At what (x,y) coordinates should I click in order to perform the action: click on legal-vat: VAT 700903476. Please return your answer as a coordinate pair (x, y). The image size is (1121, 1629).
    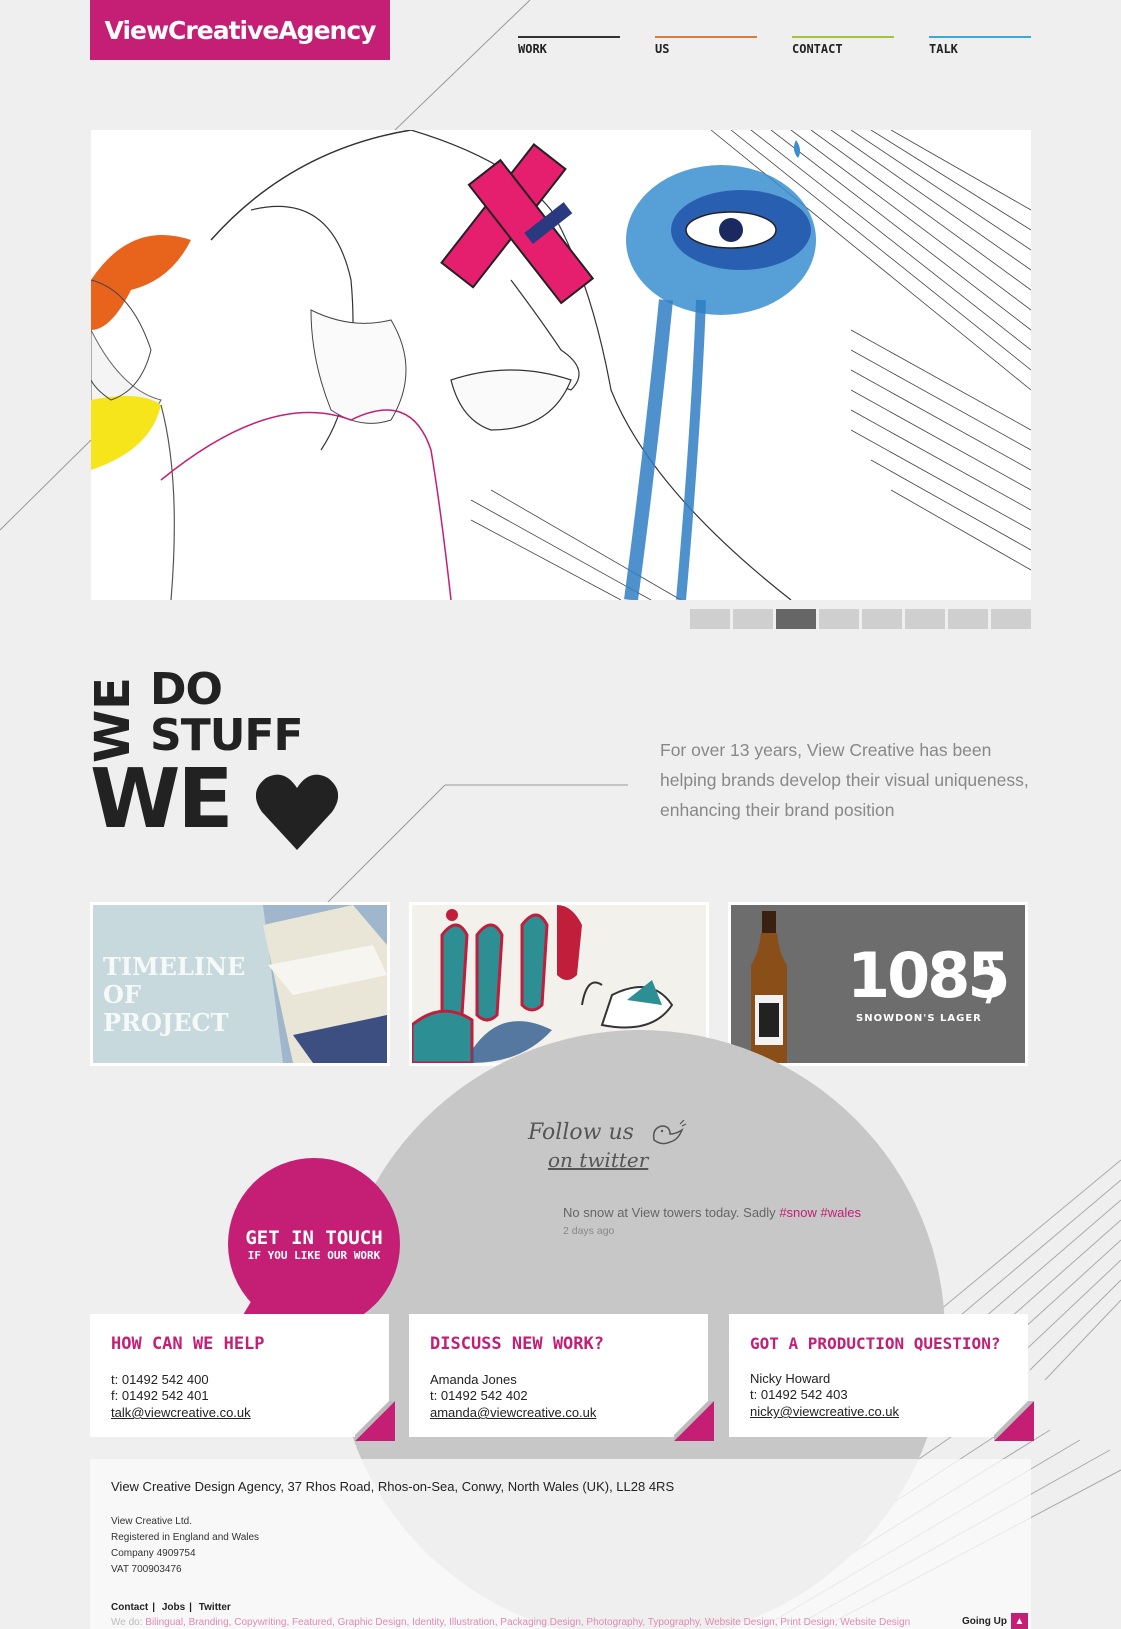
    Looking at the image, I should click on (146, 1569).